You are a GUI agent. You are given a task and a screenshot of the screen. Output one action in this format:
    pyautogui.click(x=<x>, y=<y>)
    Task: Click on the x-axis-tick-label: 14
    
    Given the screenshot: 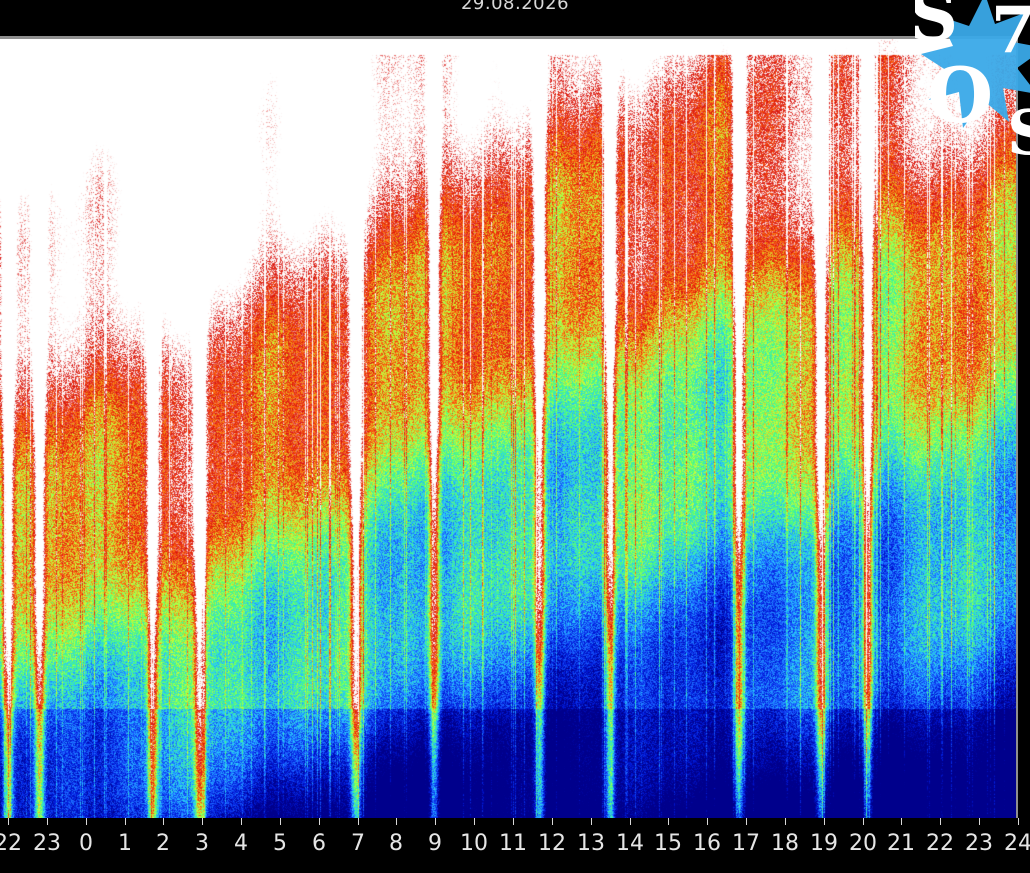 What is the action you would take?
    pyautogui.click(x=630, y=843)
    